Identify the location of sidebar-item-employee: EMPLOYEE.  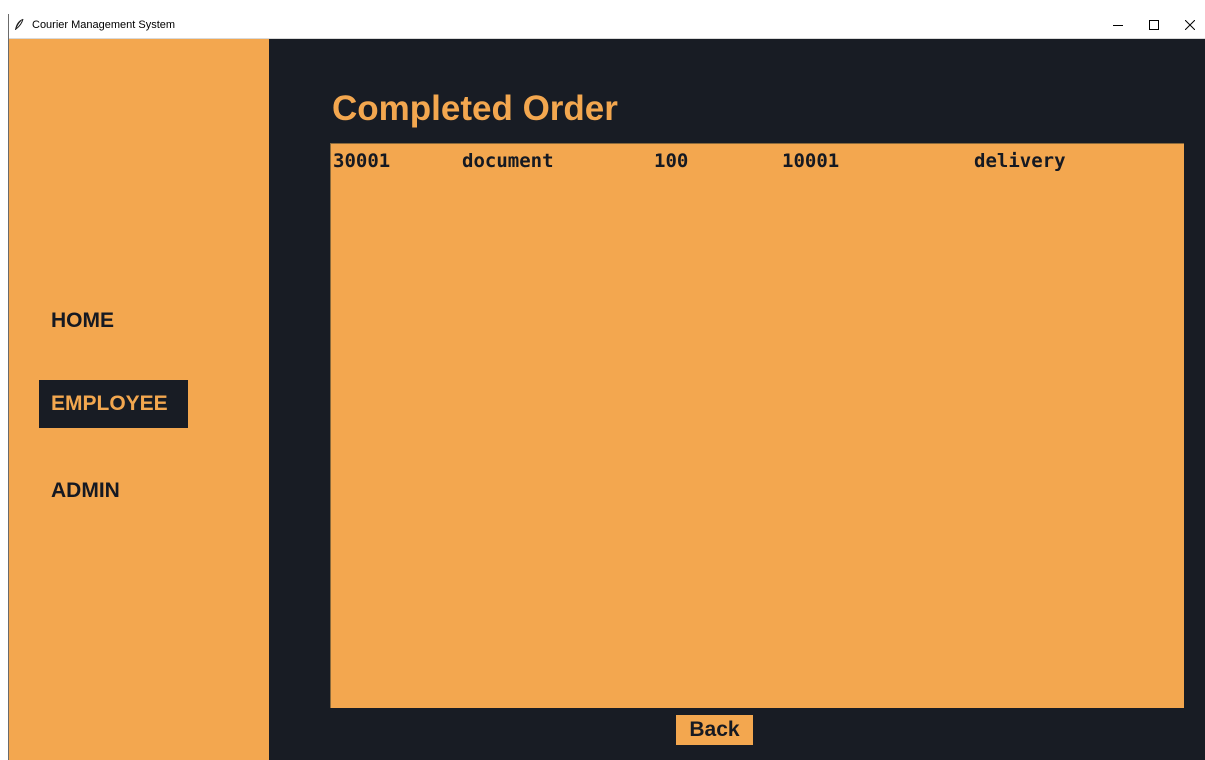
(113, 404).